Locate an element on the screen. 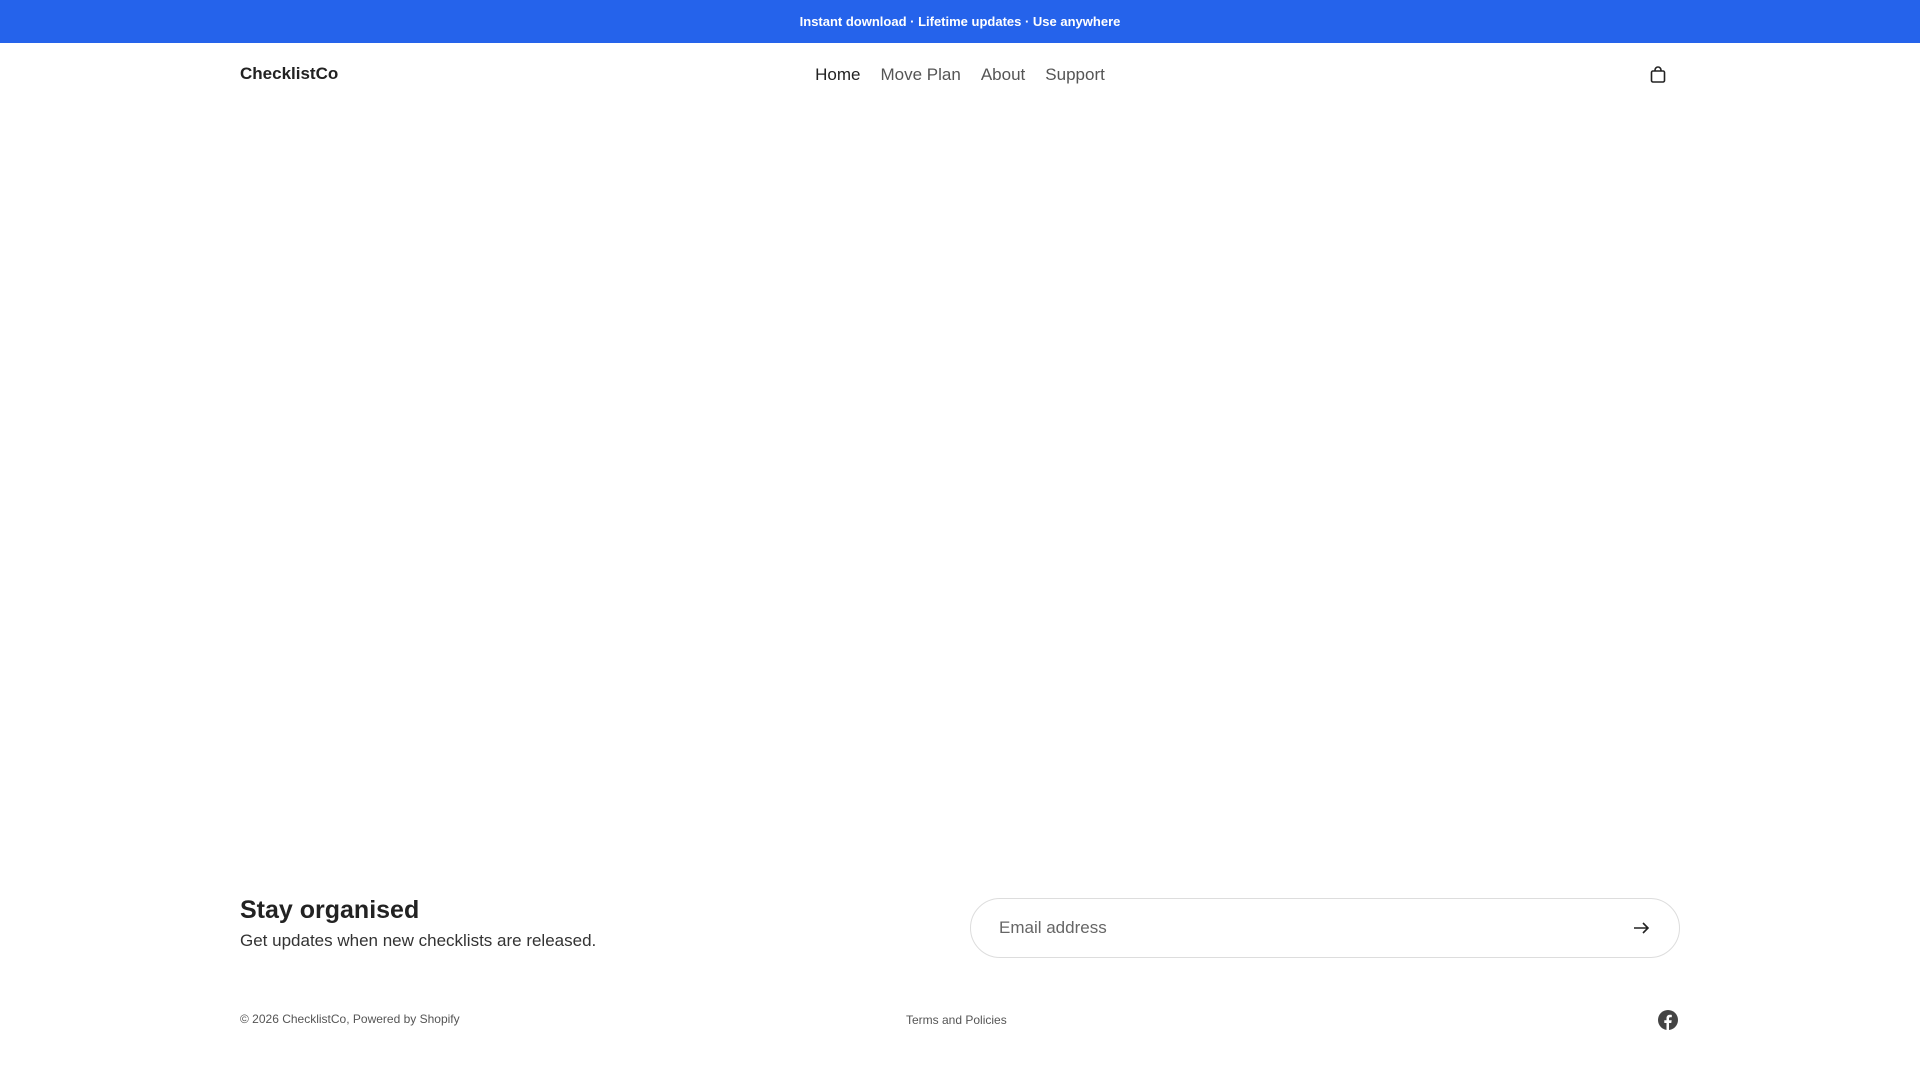 This screenshot has height=1080, width=1920. nav-about: About is located at coordinates (1003, 75).